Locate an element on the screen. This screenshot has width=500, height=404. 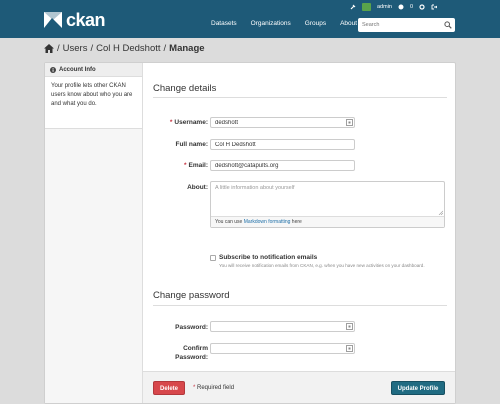
main-nav: Datasets Organizations Groups About is located at coordinates (284, 23).